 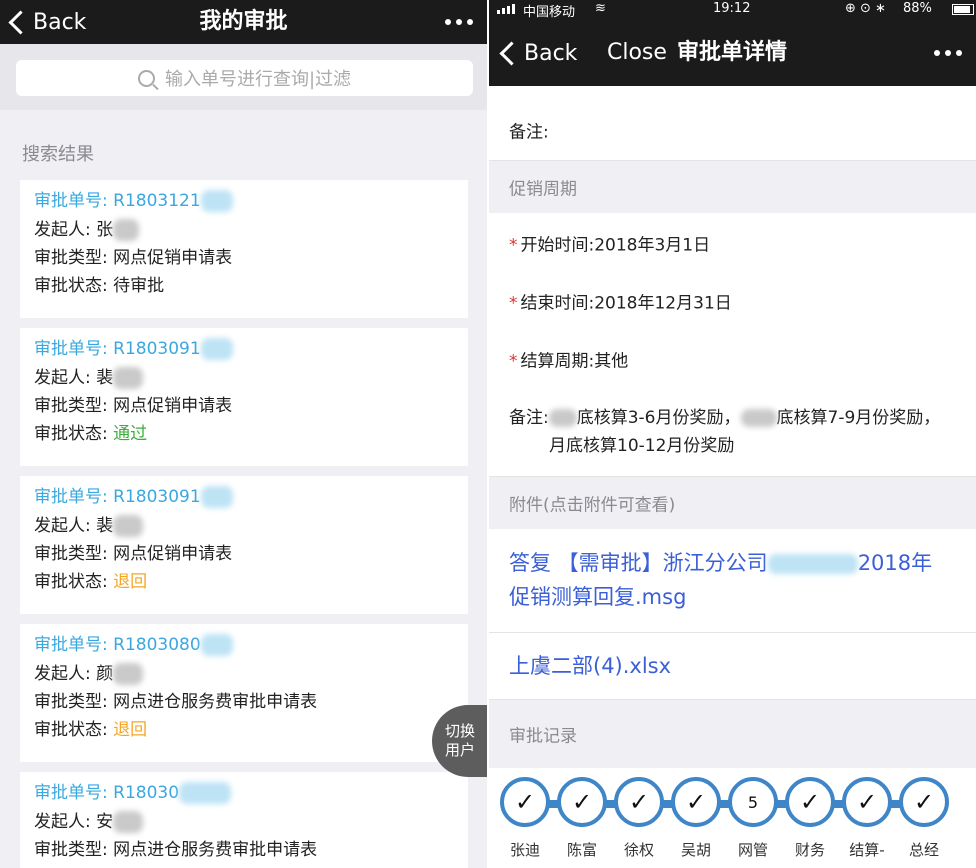 What do you see at coordinates (574, 361) in the screenshot?
I see `settle-cycle-text: 结算周期:其他` at bounding box center [574, 361].